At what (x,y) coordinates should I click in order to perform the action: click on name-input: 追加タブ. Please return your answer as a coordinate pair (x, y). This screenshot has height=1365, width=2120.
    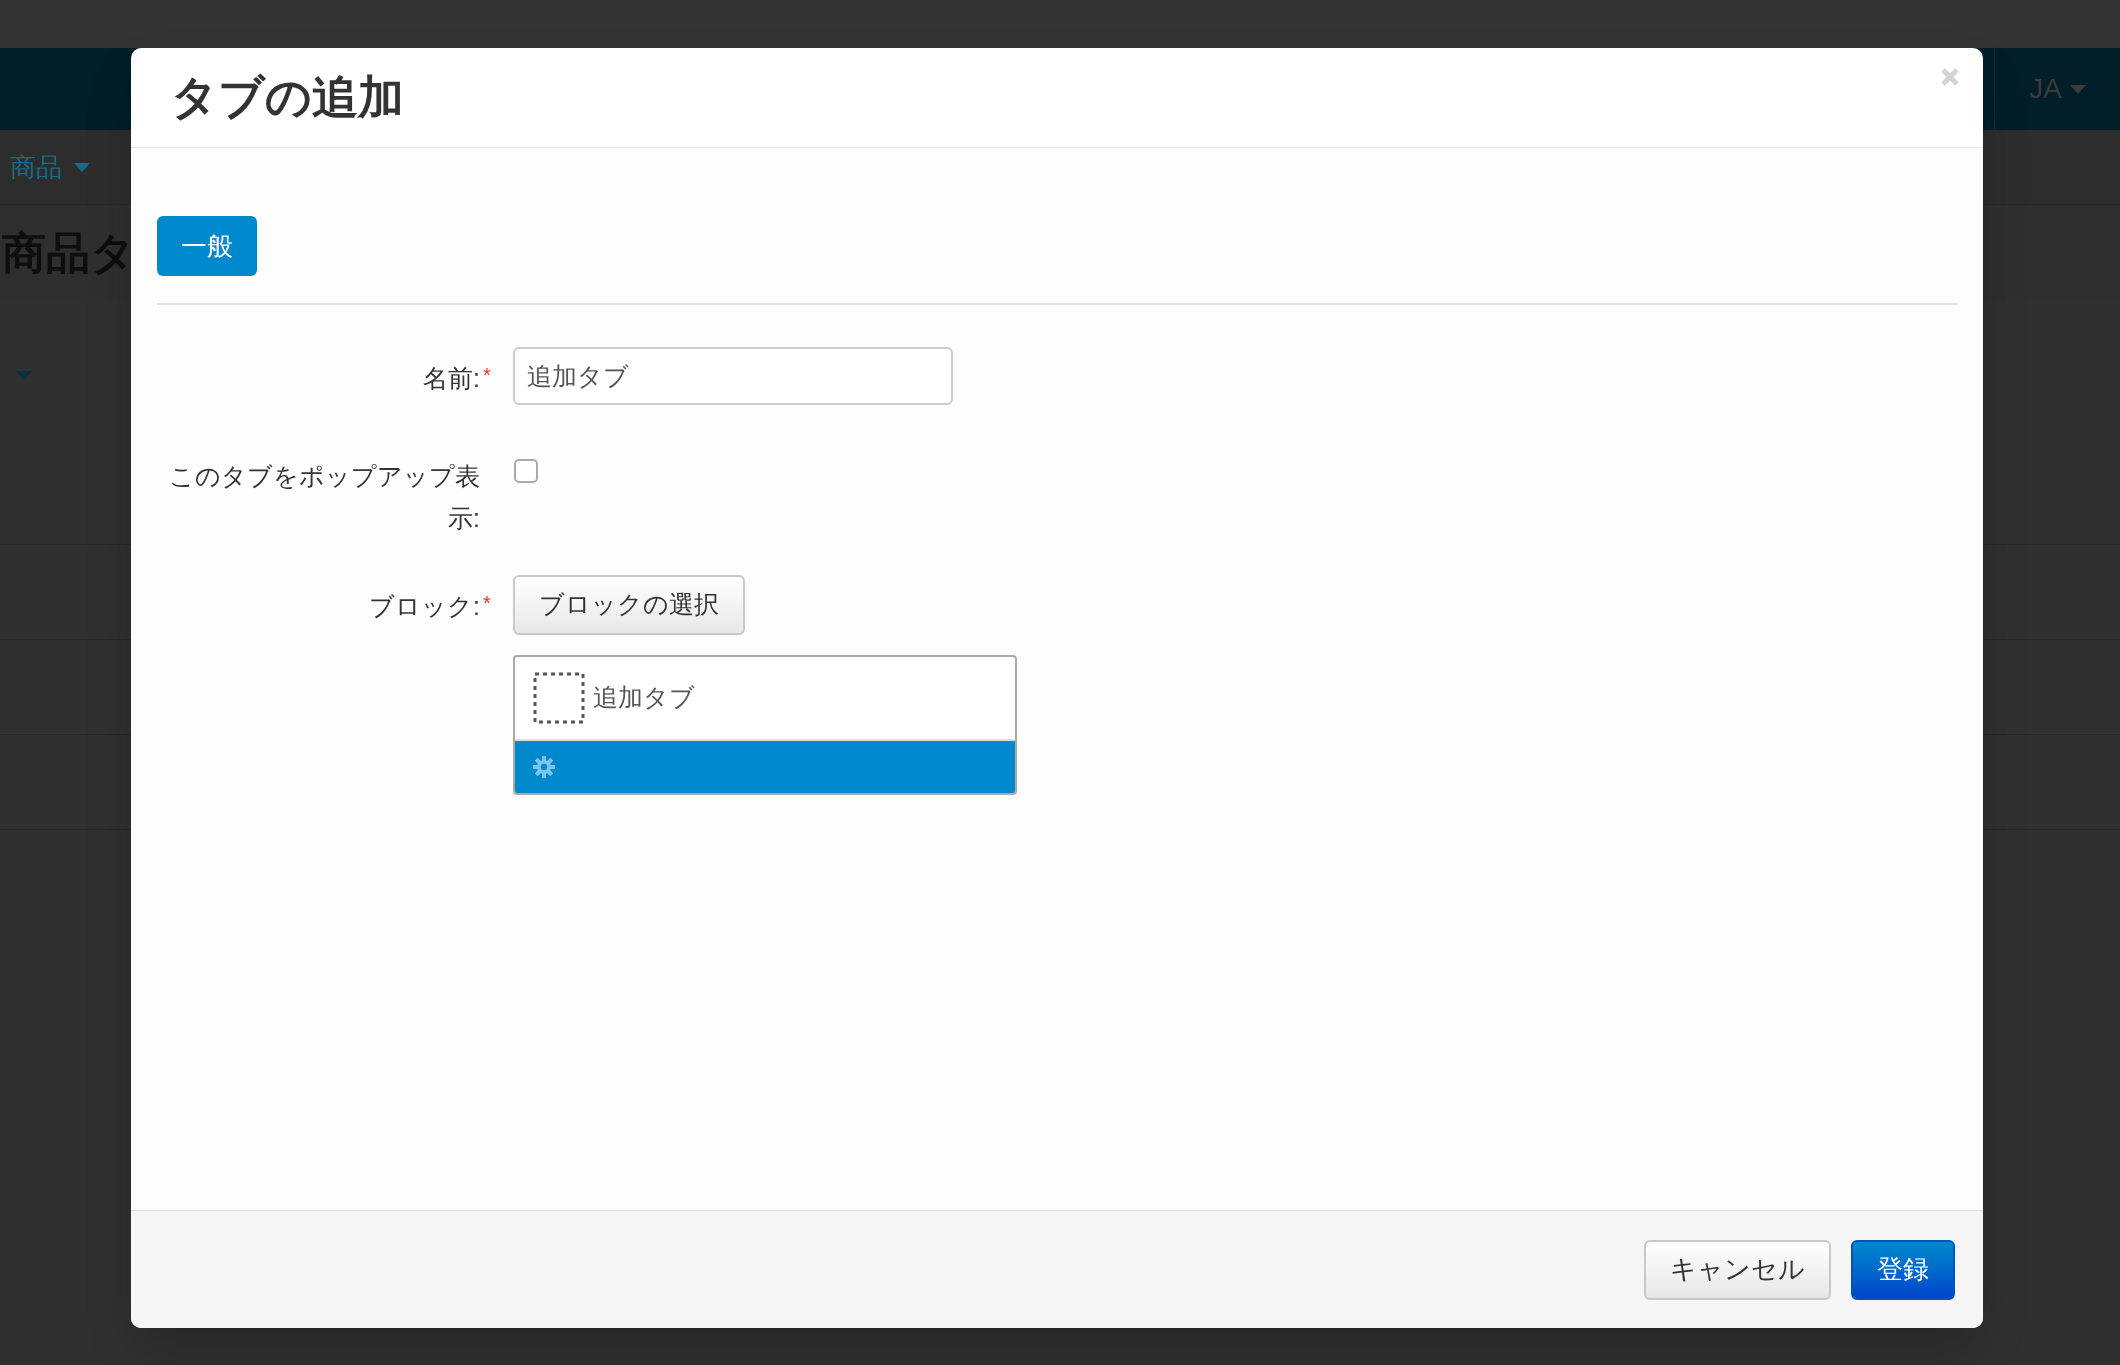
    Looking at the image, I should click on (733, 376).